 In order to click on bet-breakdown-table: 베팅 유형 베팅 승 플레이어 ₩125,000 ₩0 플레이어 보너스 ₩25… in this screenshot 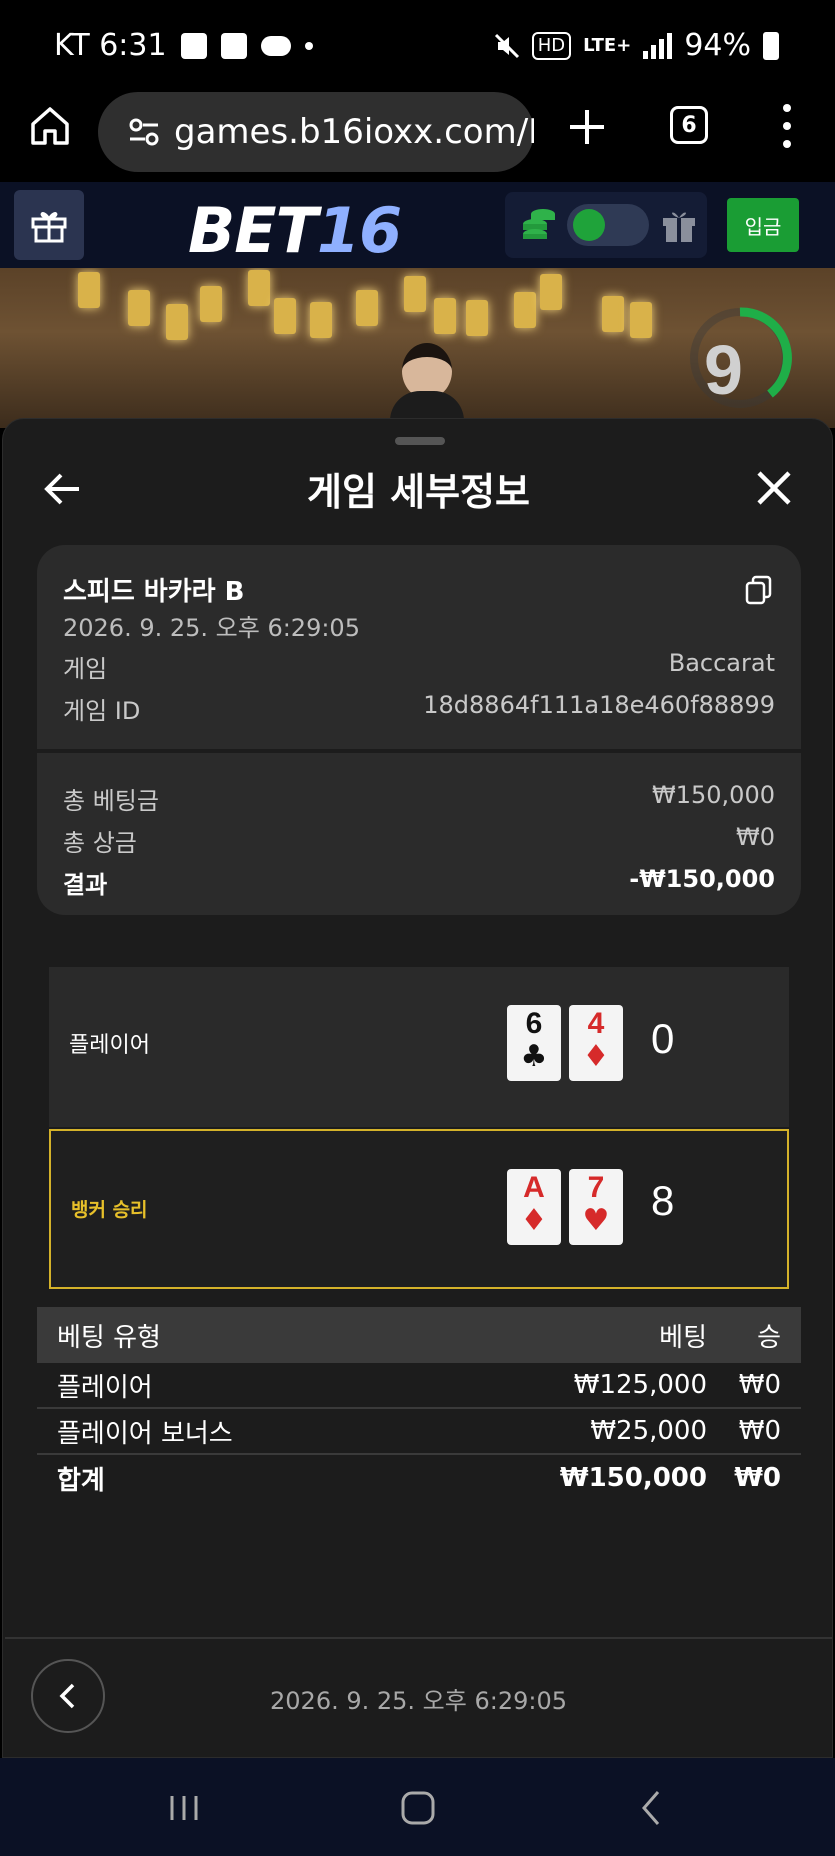, I will do `click(419, 1404)`.